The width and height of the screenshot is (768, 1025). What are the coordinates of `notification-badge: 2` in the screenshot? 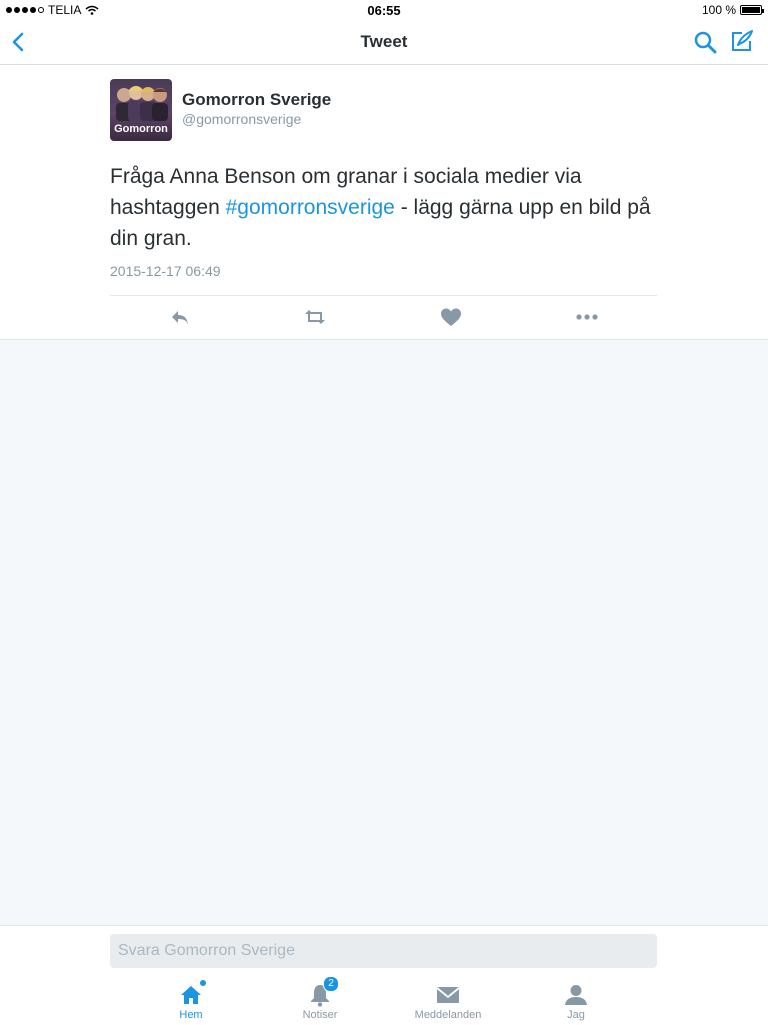 It's located at (331, 984).